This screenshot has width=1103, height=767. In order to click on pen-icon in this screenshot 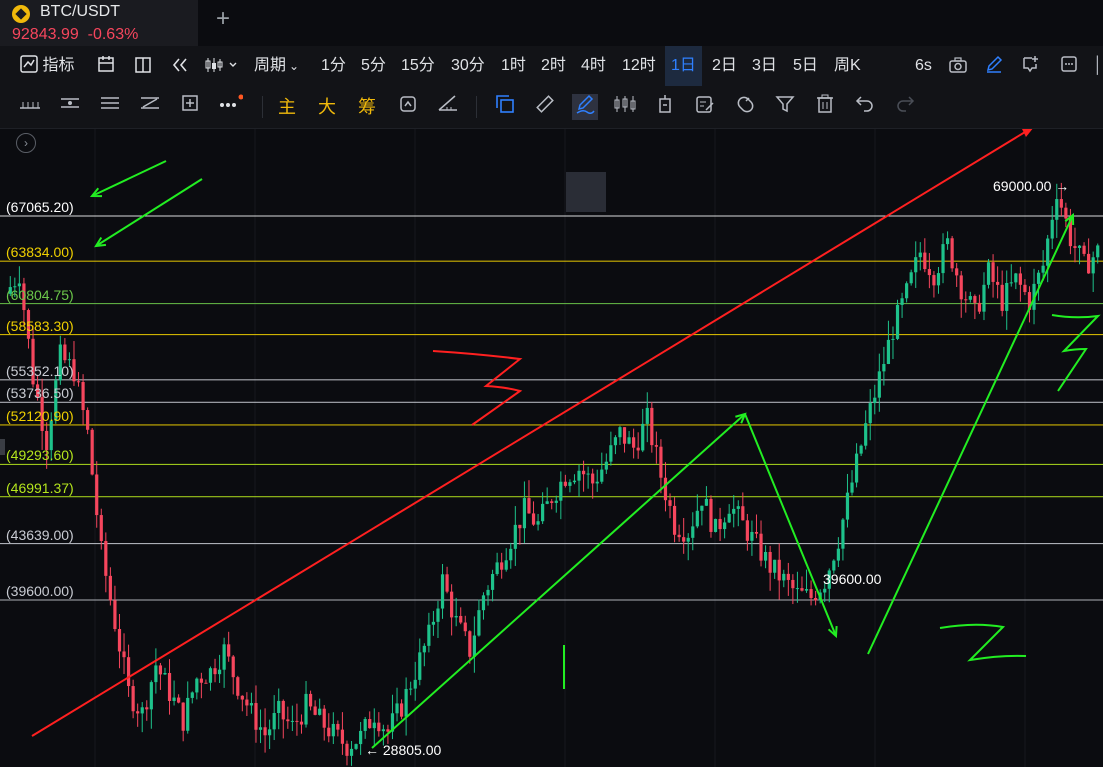, I will do `click(994, 66)`.